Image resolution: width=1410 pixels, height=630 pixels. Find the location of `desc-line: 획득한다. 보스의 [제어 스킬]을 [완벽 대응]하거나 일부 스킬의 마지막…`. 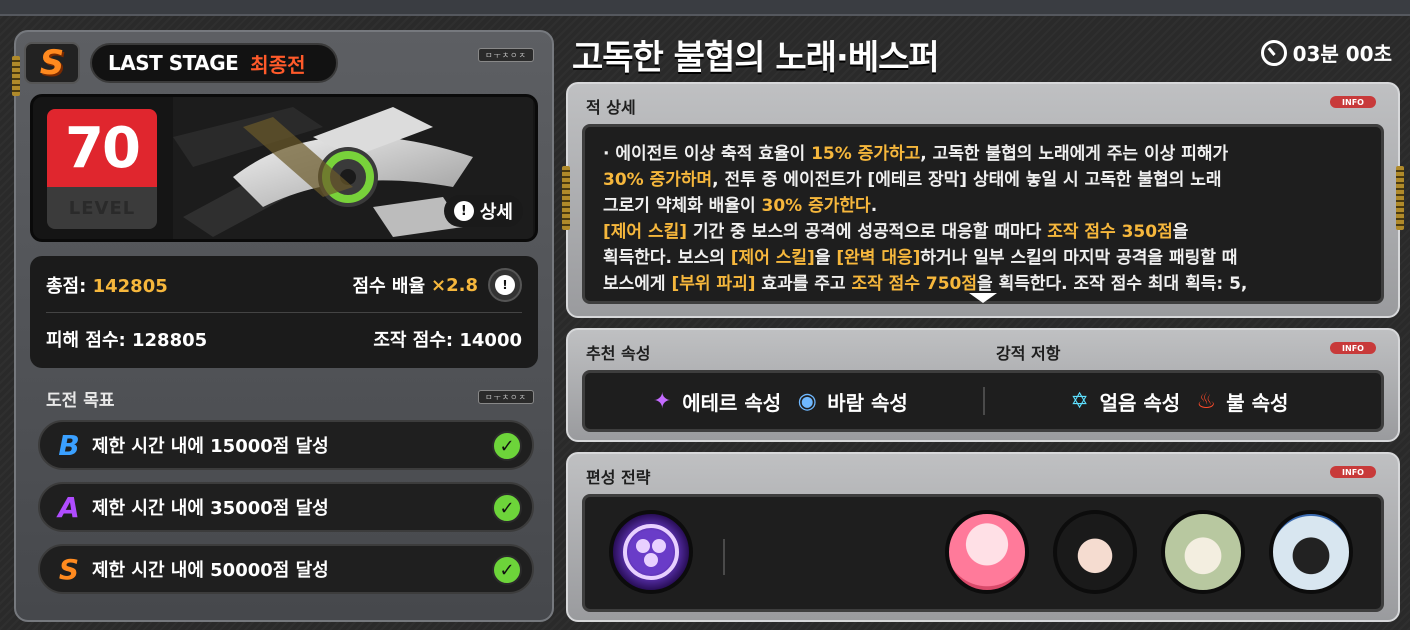

desc-line: 획득한다. 보스의 [제어 스킬]을 [완벽 대응]하거나 일부 스킬의 마지막… is located at coordinates (920, 258).